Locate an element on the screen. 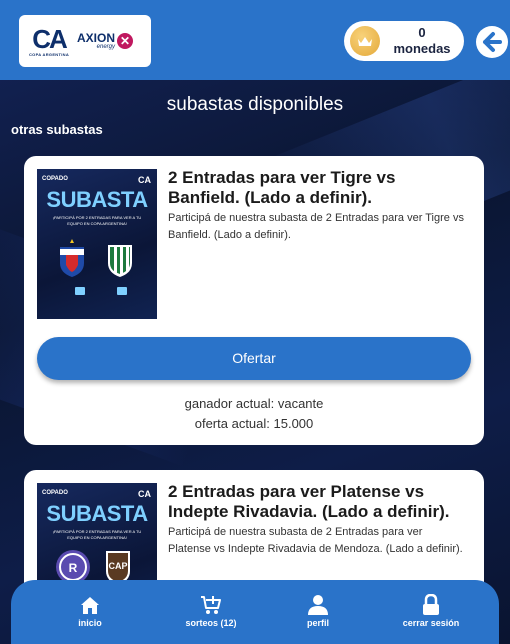 The height and width of the screenshot is (644, 510). coins-label: monedas is located at coordinates (422, 48).